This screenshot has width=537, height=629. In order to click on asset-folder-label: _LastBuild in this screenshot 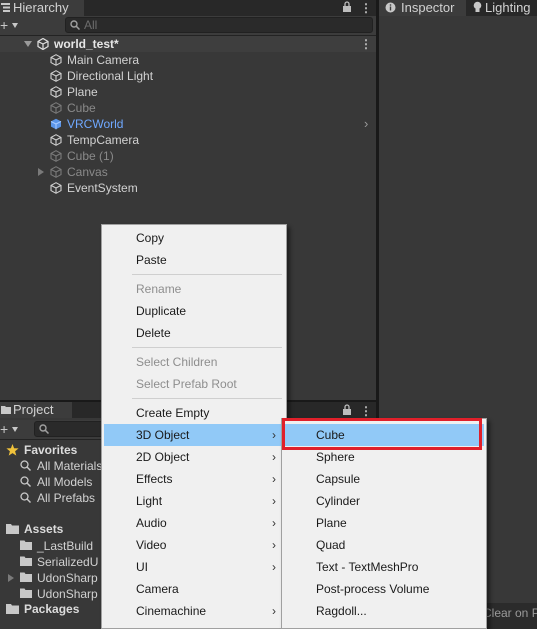, I will do `click(65, 546)`.